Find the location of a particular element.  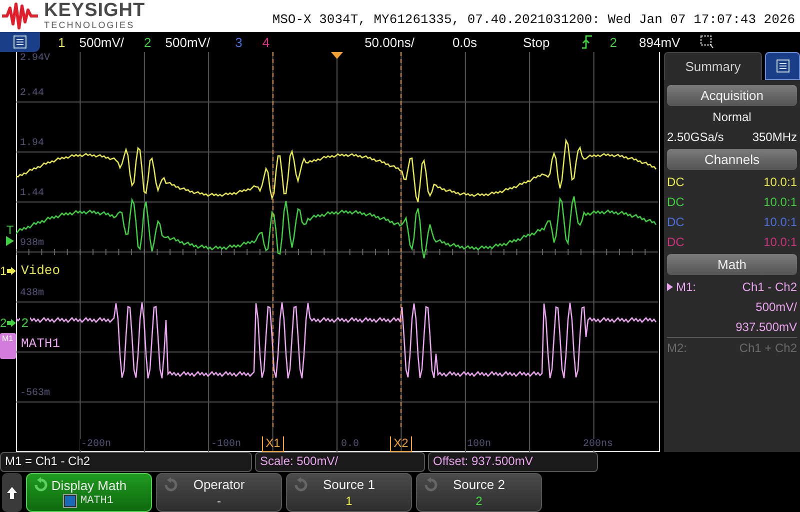

timebase-value: 50.00ns/ is located at coordinates (389, 42).